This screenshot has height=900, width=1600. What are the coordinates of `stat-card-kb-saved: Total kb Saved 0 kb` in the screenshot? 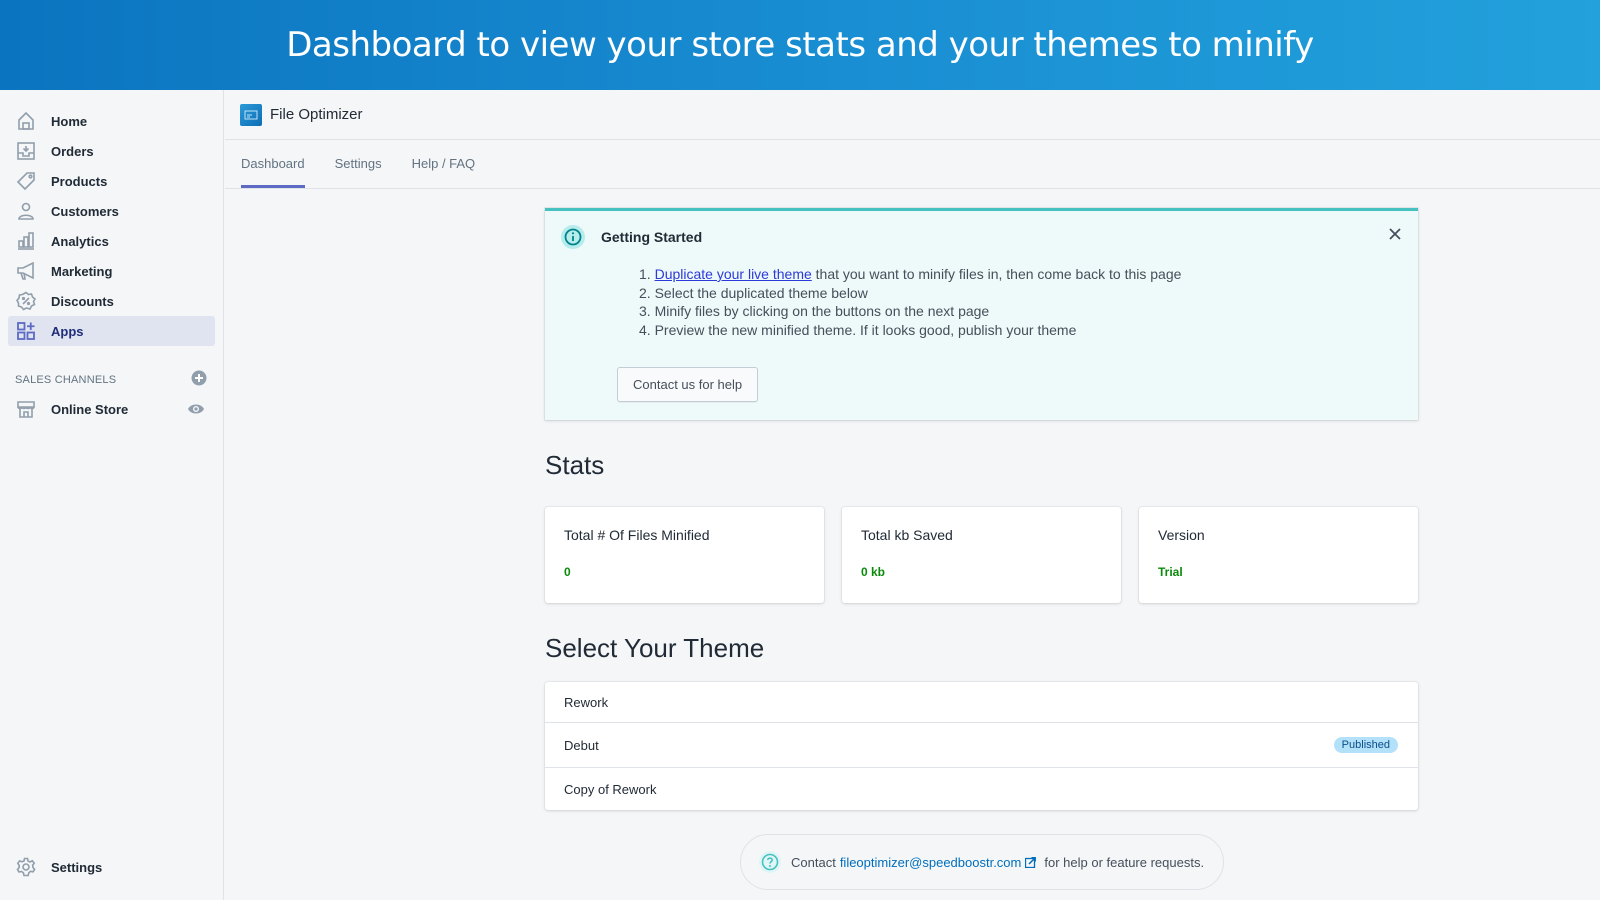 It's located at (981, 555).